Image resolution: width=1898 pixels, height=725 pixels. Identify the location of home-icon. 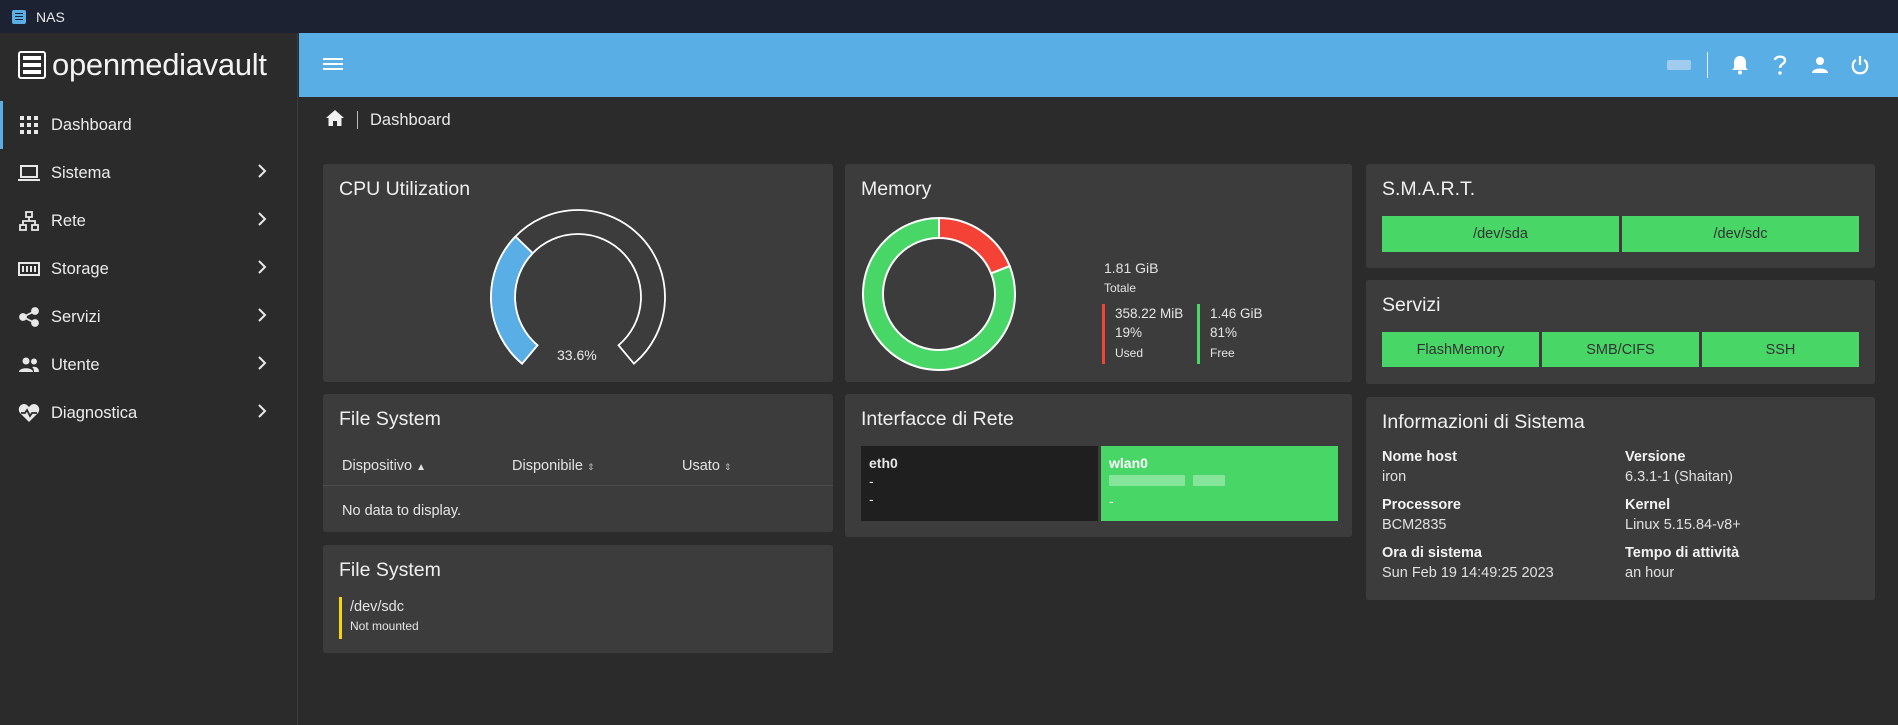
(335, 120).